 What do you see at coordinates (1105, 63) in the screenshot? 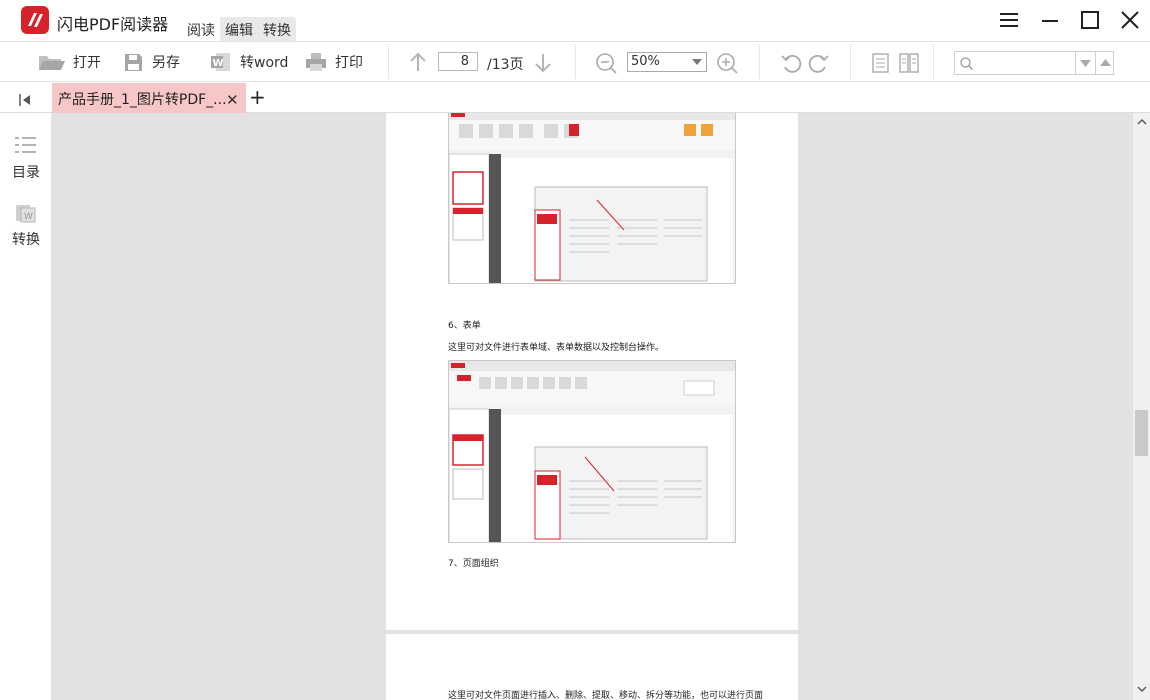
I see `search-up-icon` at bounding box center [1105, 63].